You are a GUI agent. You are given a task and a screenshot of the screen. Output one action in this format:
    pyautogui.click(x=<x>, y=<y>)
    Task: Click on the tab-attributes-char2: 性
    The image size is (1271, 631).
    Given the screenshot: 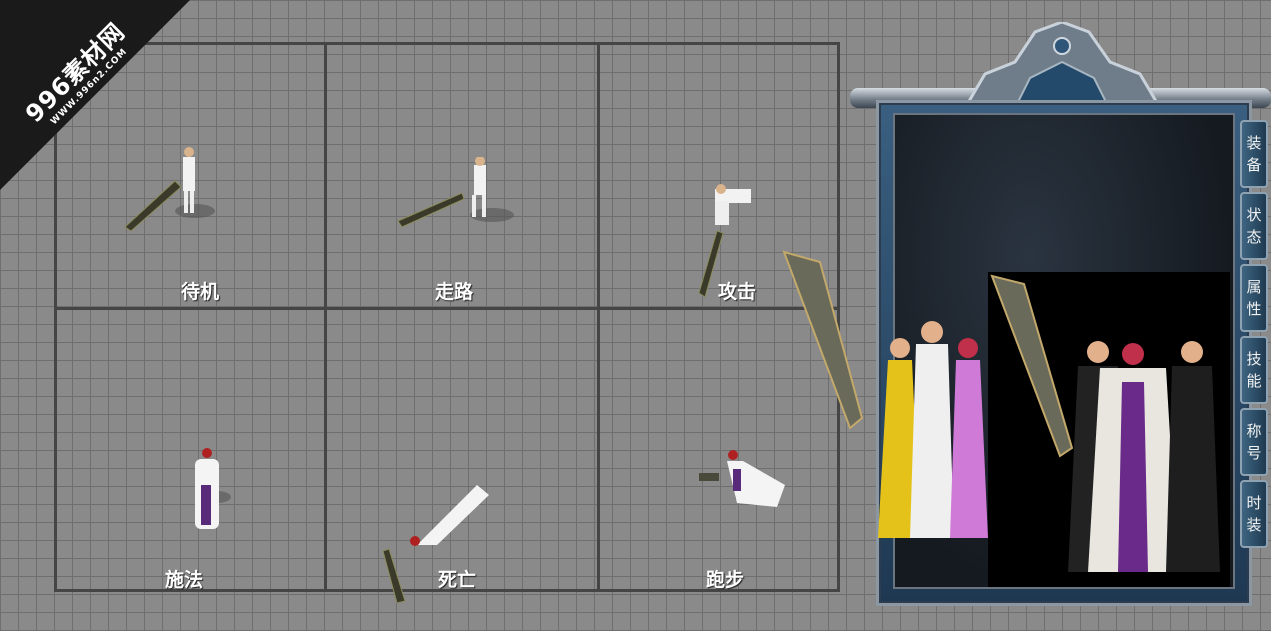 What is the action you would take?
    pyautogui.click(x=1254, y=309)
    